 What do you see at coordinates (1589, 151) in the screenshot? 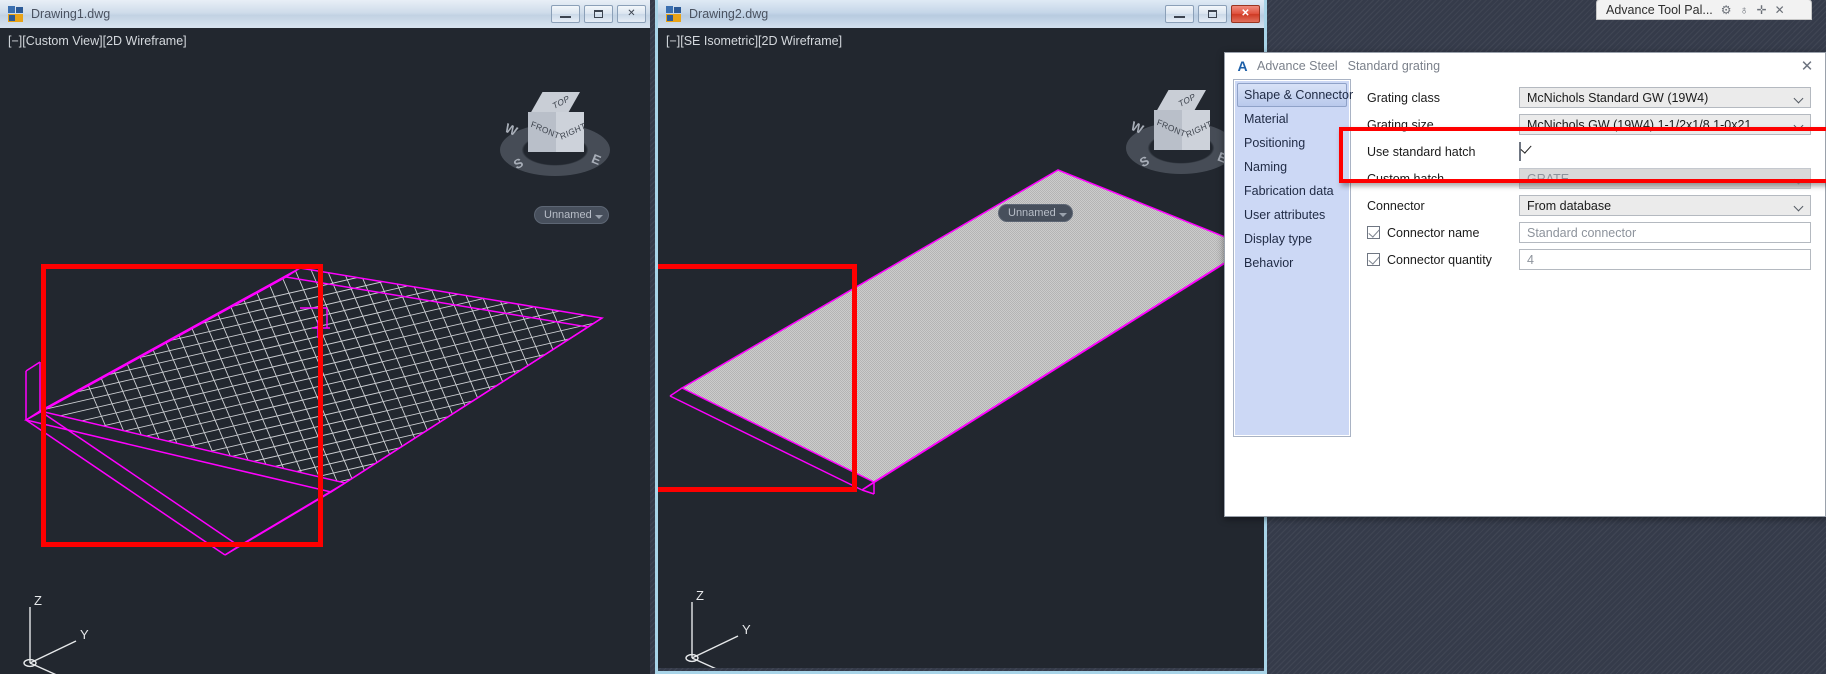
I see `field-row-use-standard-hatch: Use standard hatch` at bounding box center [1589, 151].